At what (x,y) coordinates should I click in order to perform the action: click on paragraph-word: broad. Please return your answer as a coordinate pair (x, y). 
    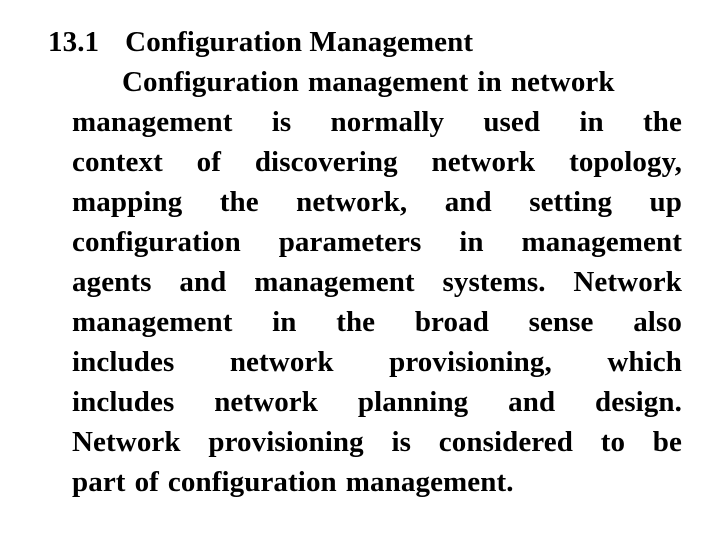
    Looking at the image, I should click on (451, 322).